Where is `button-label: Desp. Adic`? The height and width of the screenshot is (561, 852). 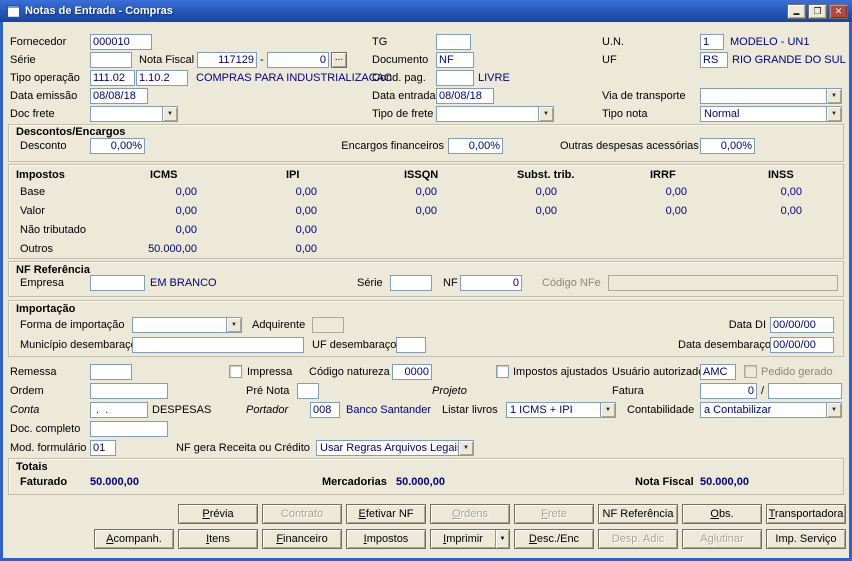
button-label: Desp. Adic is located at coordinates (638, 539).